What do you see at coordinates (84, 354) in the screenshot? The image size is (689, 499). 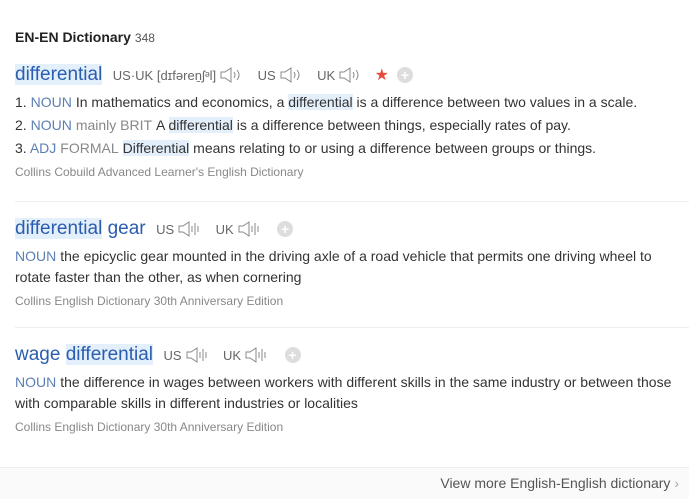 I see `headword: wage differential` at bounding box center [84, 354].